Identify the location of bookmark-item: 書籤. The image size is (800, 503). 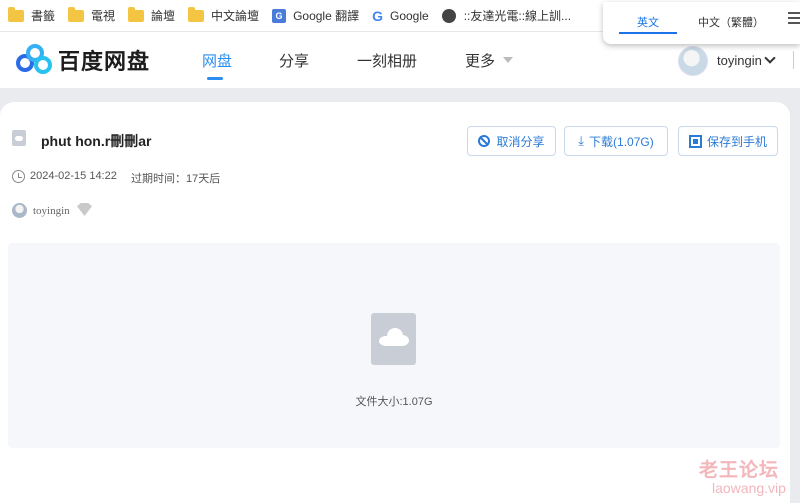
(32, 15).